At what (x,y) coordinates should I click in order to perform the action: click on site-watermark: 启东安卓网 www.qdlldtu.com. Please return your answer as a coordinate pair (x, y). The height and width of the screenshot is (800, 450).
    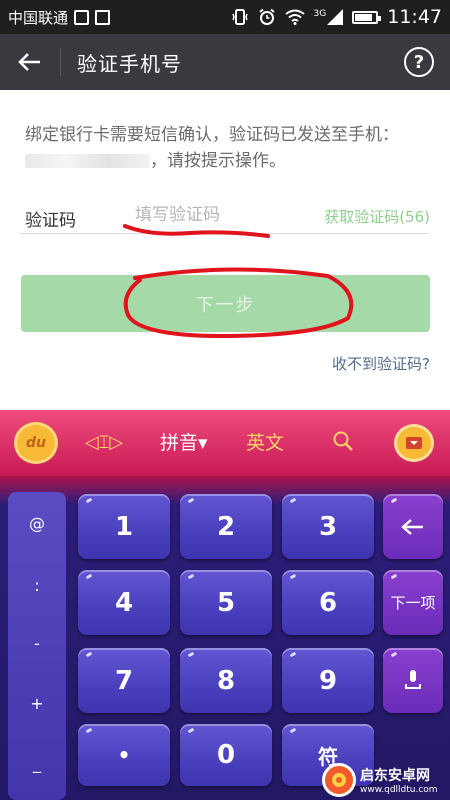
    Looking at the image, I should click on (386, 780).